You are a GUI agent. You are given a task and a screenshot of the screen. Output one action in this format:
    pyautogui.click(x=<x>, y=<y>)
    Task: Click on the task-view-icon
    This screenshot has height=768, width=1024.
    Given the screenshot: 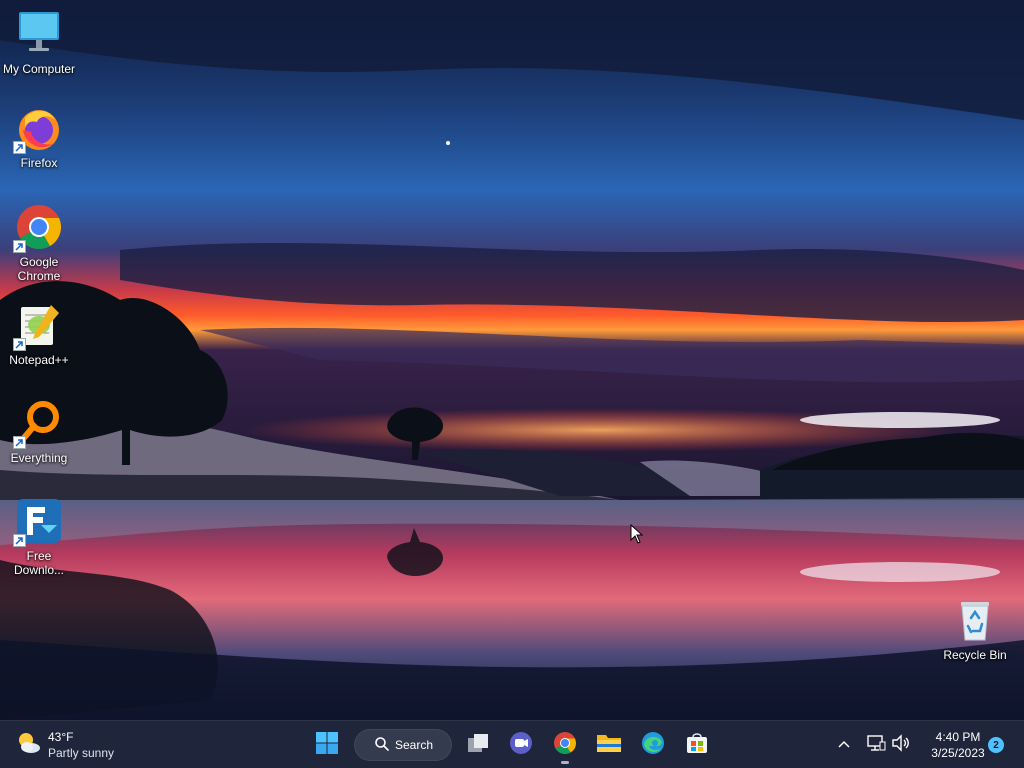 What is the action you would take?
    pyautogui.click(x=478, y=745)
    